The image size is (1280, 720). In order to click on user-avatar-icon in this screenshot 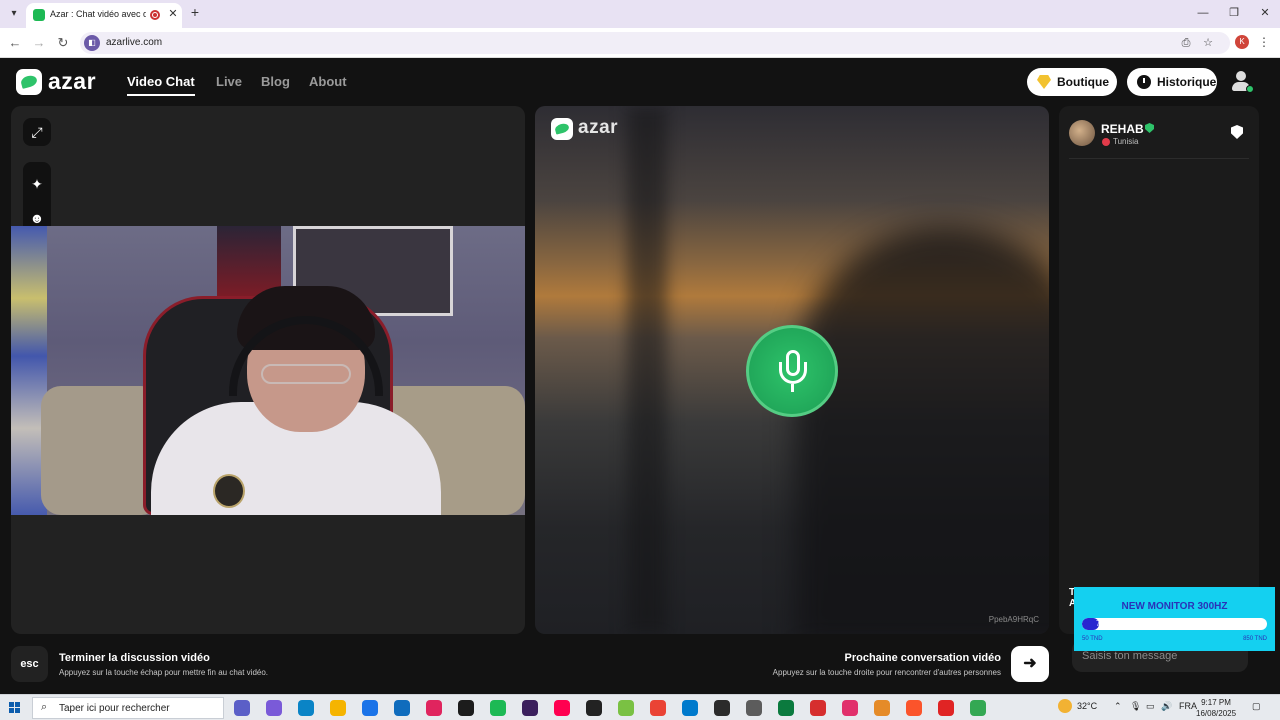, I will do `click(1242, 81)`.